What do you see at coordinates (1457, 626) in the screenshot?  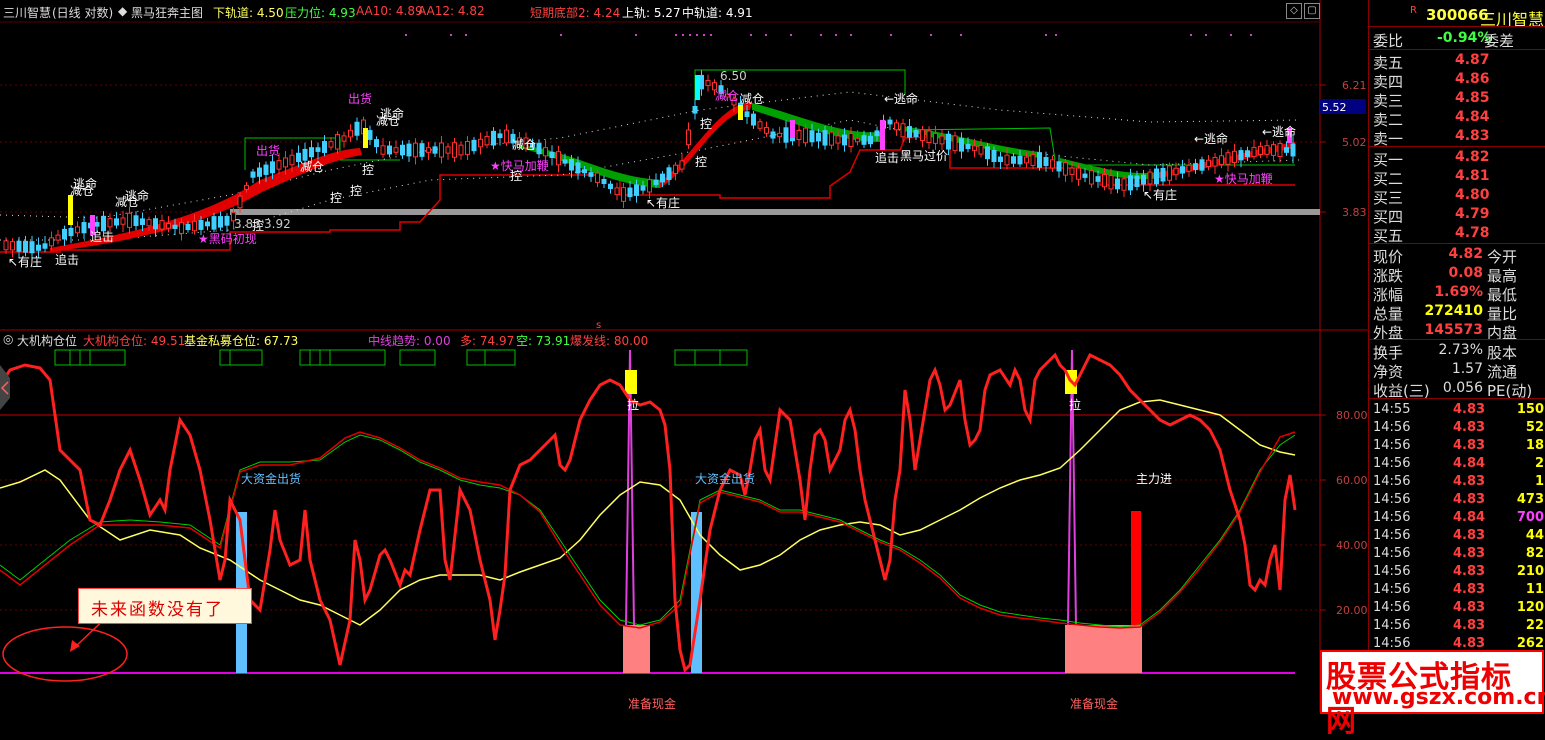 I see `tick-row: 14:56 4.83 22` at bounding box center [1457, 626].